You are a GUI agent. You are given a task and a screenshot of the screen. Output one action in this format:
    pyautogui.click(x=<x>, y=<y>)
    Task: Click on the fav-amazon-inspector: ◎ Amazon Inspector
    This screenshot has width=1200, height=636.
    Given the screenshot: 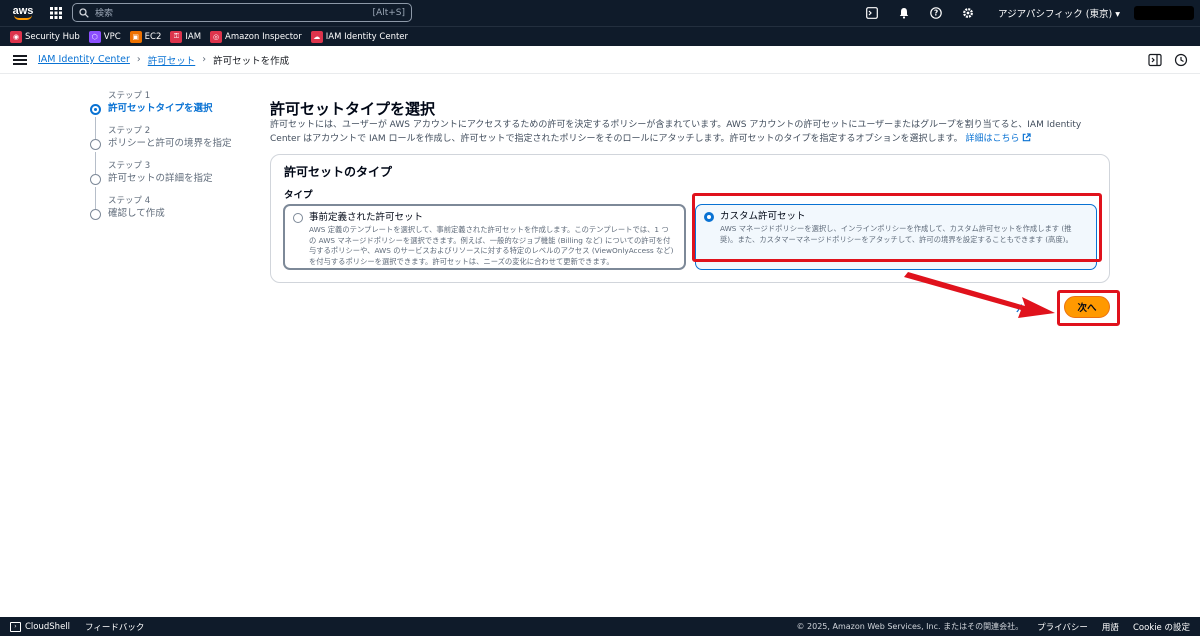 What is the action you would take?
    pyautogui.click(x=256, y=36)
    